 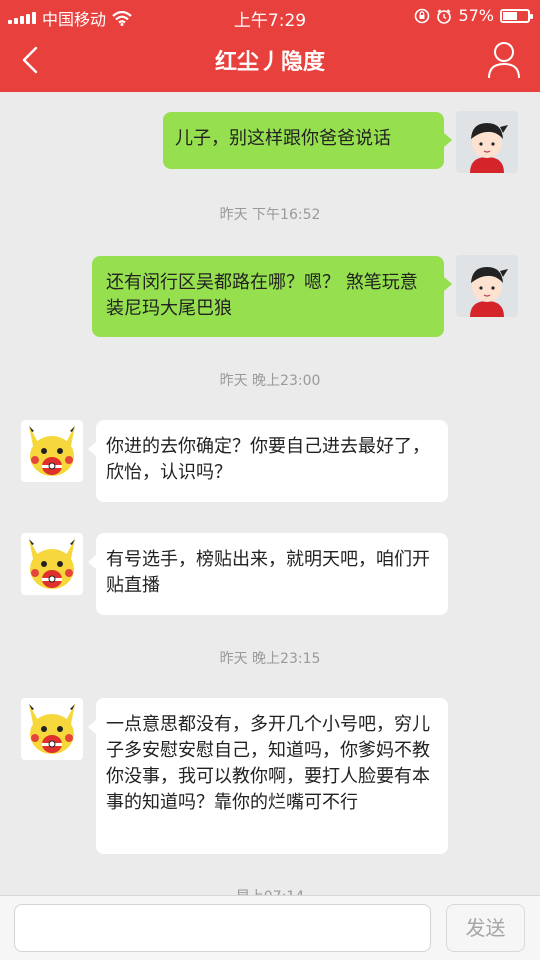 I want to click on status-right: 57%, so click(x=473, y=15).